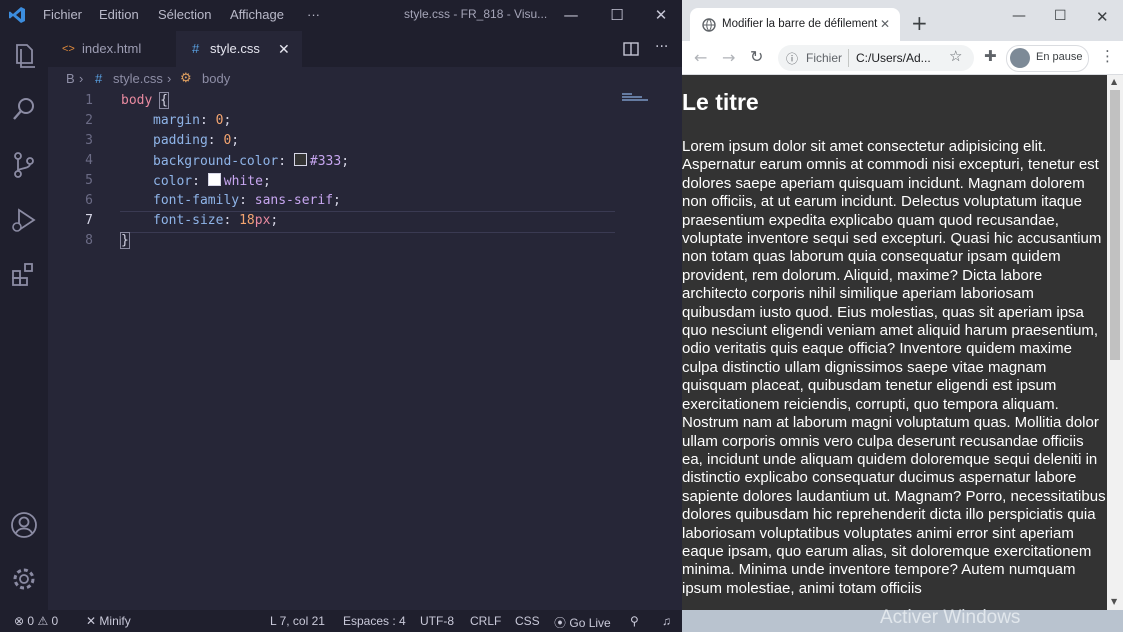 The height and width of the screenshot is (632, 1123). Describe the element at coordinates (262, 220) in the screenshot. I see `code-unit: px` at that location.